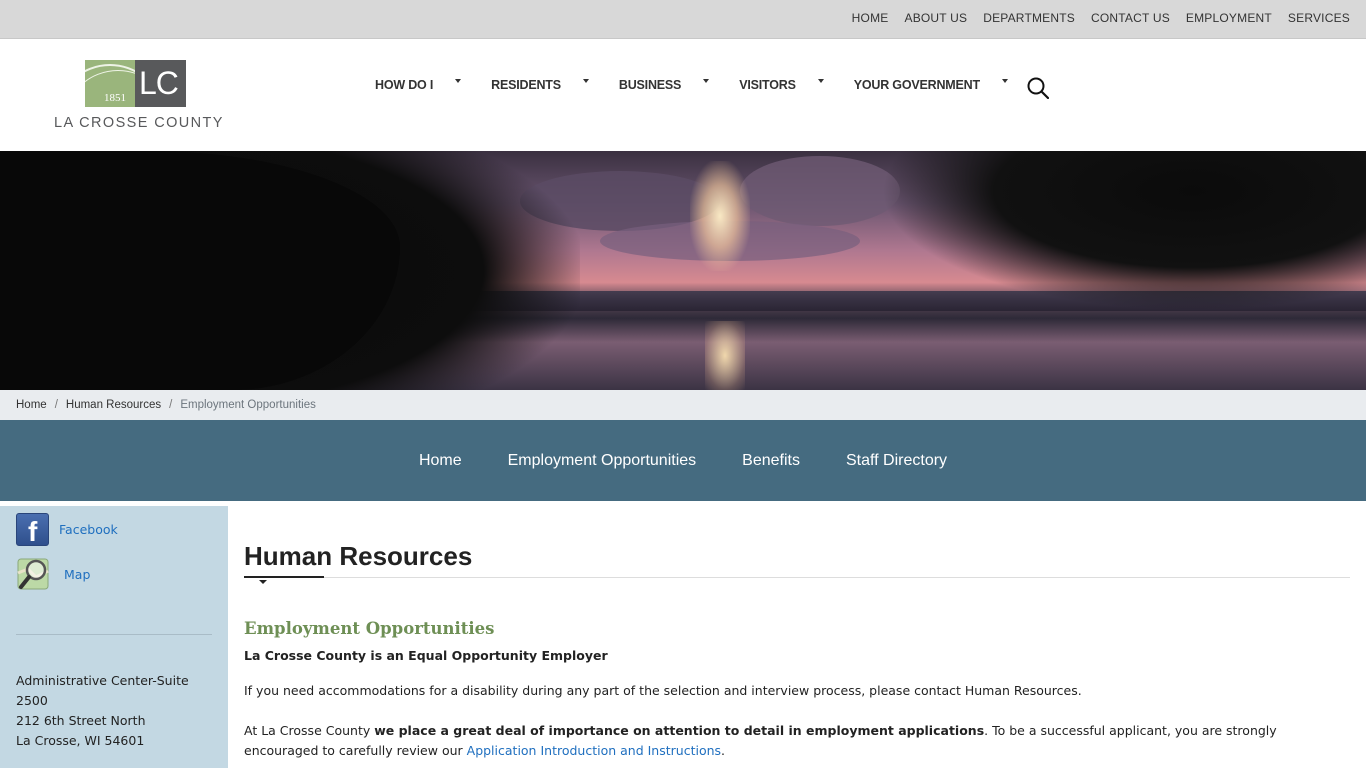  What do you see at coordinates (935, 18) in the screenshot?
I see `utility-link-about-us: ABOUT US` at bounding box center [935, 18].